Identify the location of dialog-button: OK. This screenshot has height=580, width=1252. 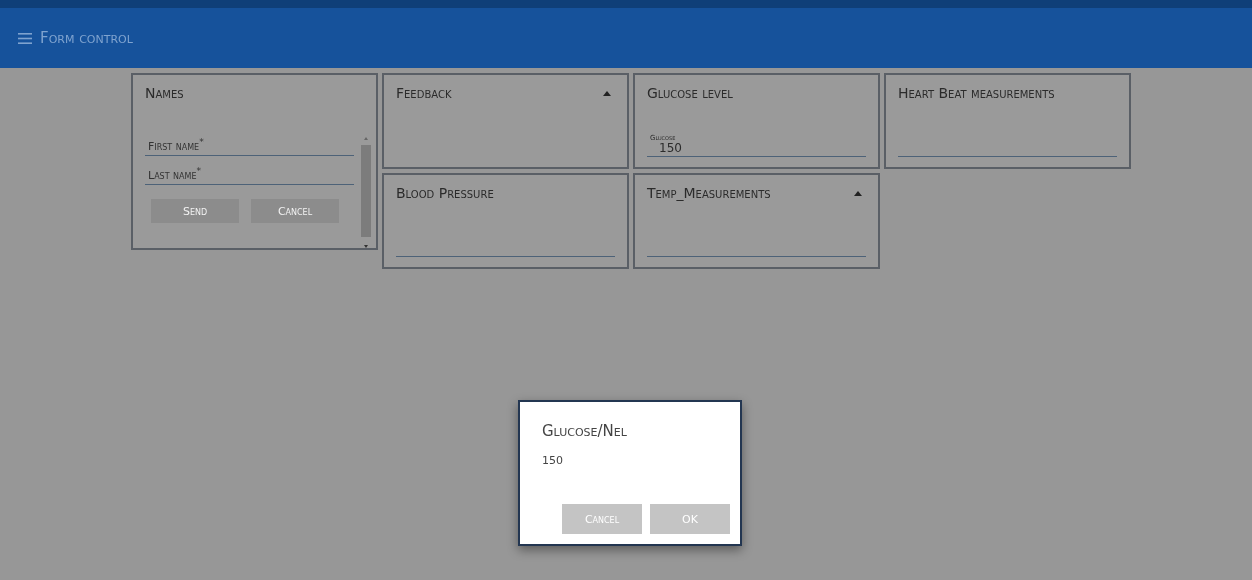
(690, 519).